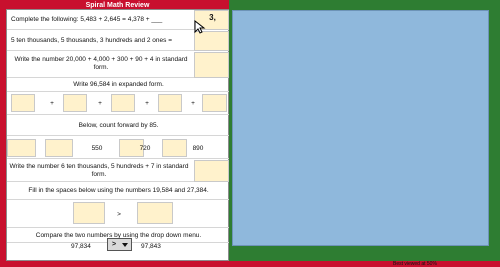 The height and width of the screenshot is (267, 500). I want to click on chevron-down-icon, so click(125, 245).